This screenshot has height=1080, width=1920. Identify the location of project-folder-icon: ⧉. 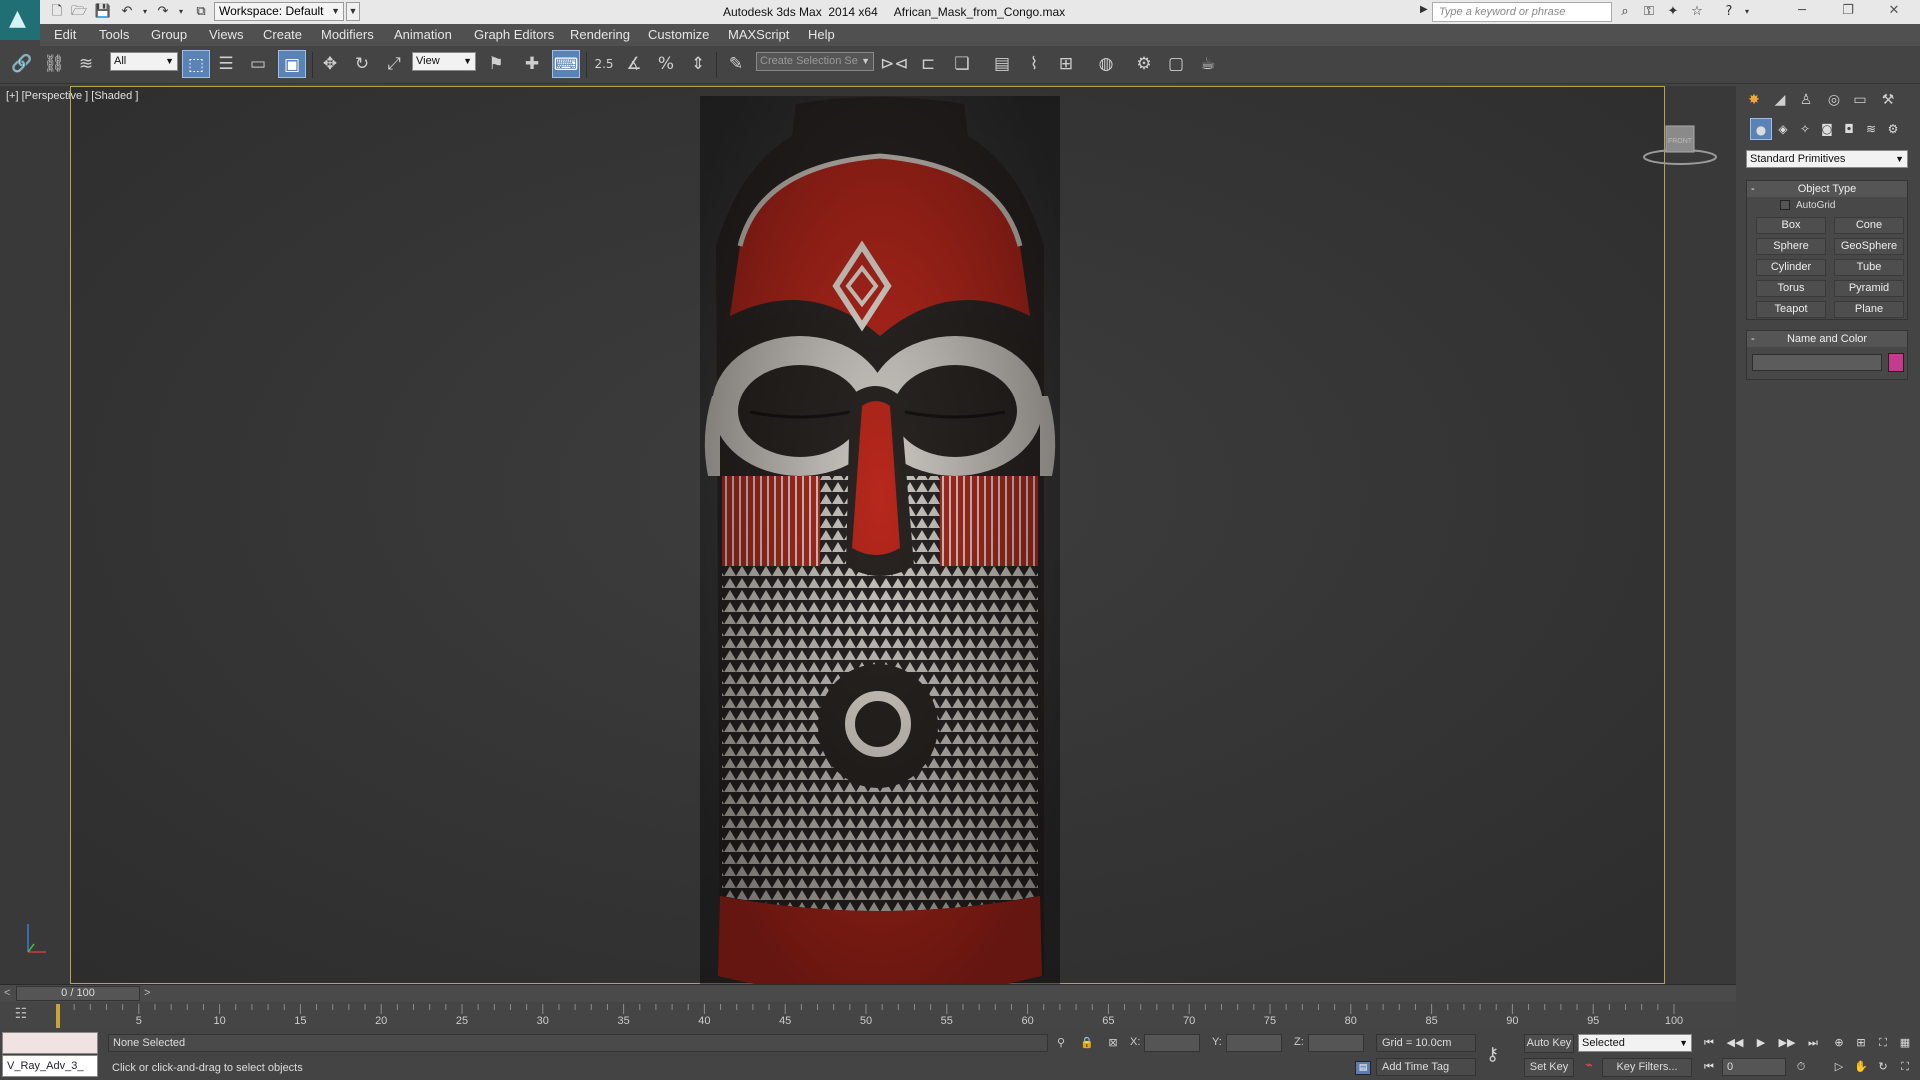
(201, 12).